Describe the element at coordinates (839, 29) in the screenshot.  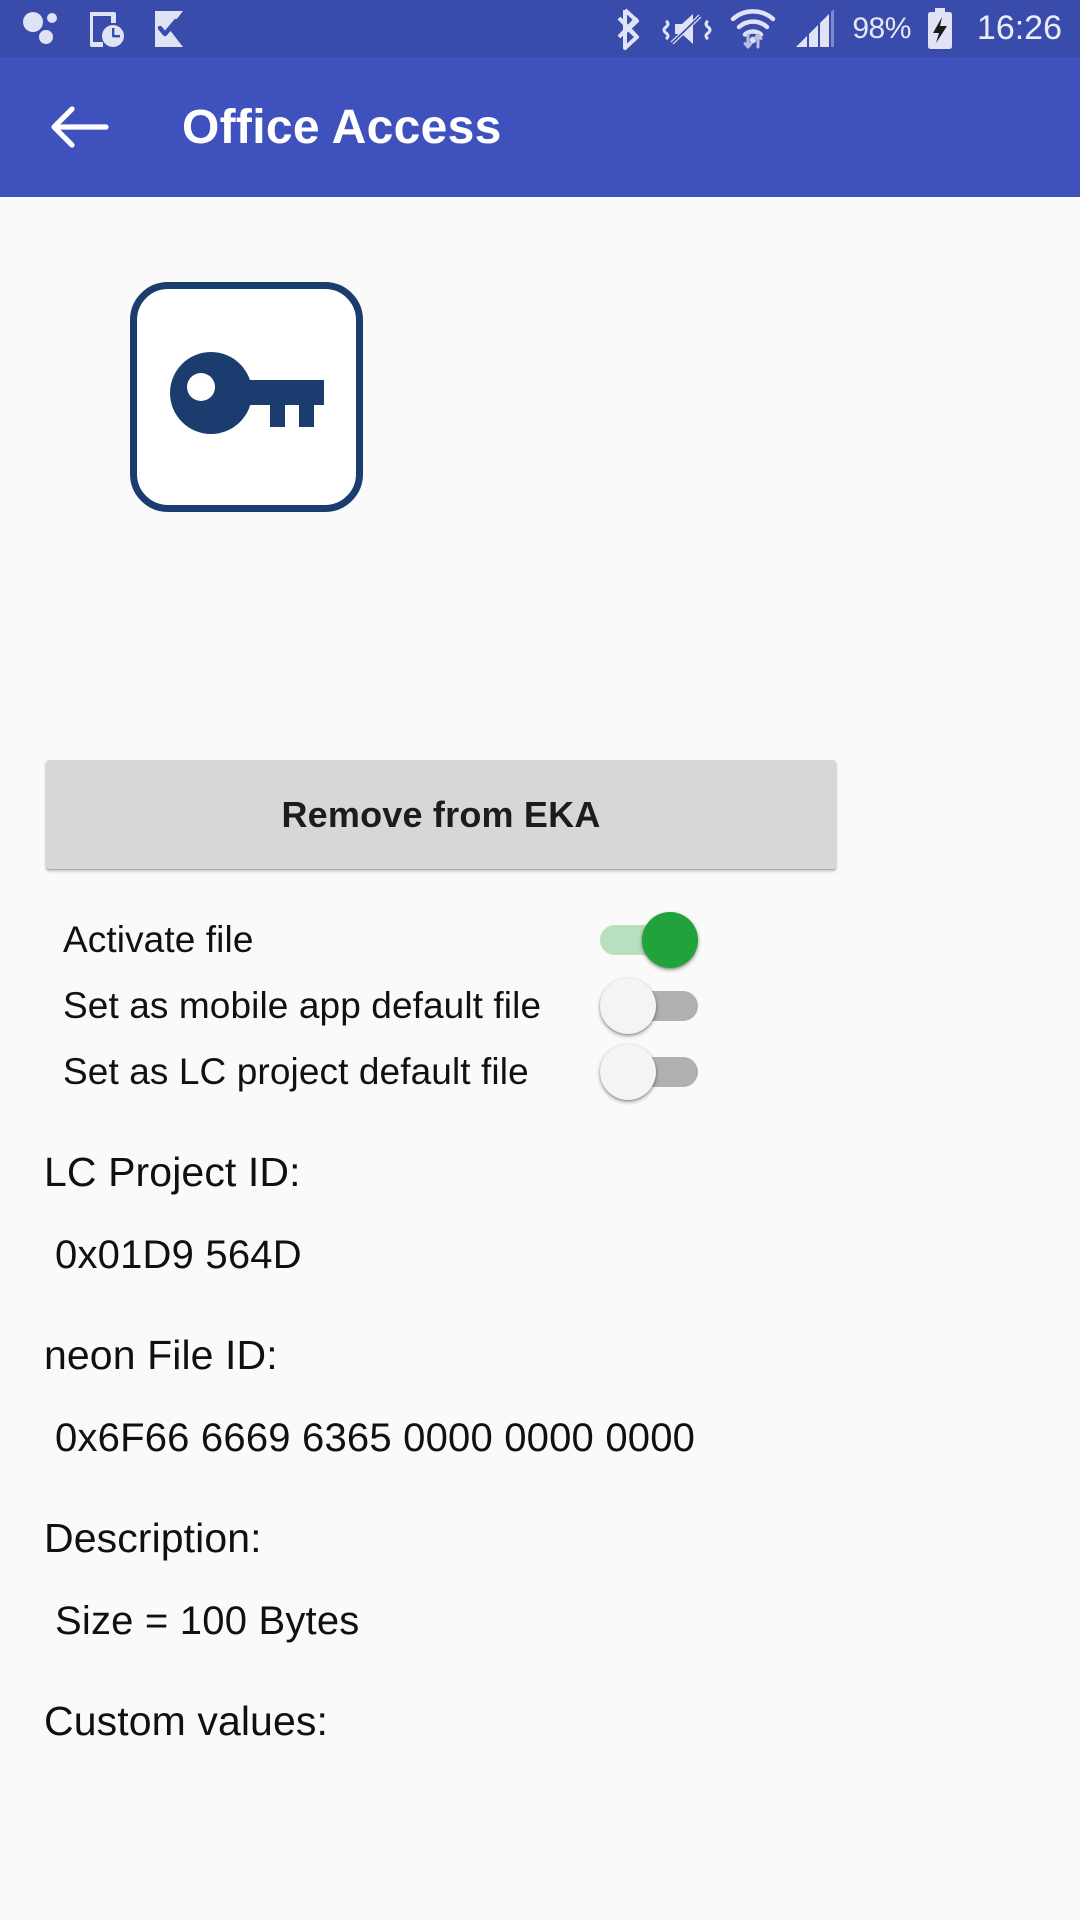
I see `status-bar-right-icons: 98% 16:26` at that location.